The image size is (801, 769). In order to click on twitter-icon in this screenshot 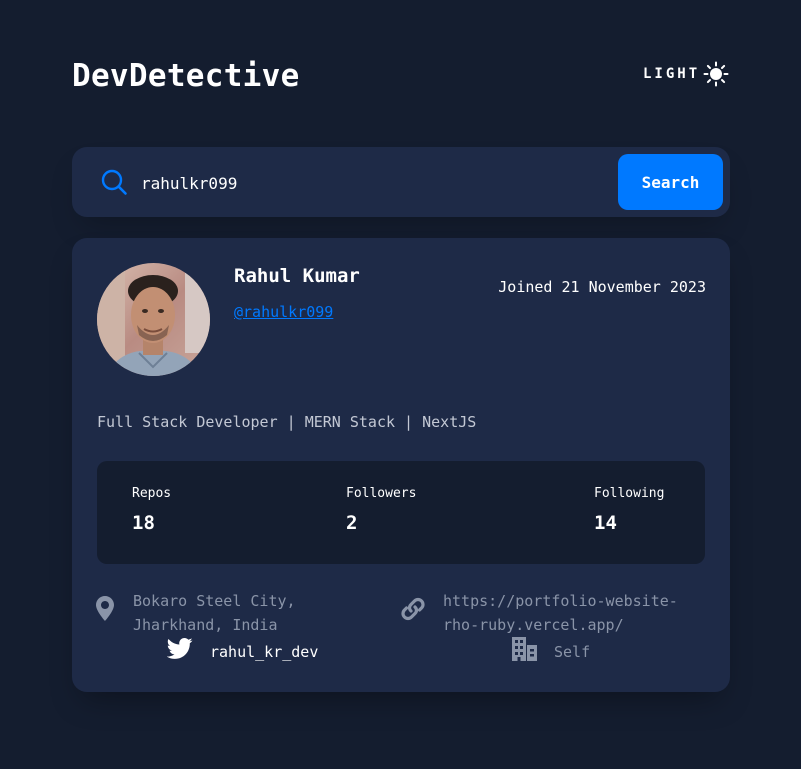, I will do `click(180, 648)`.